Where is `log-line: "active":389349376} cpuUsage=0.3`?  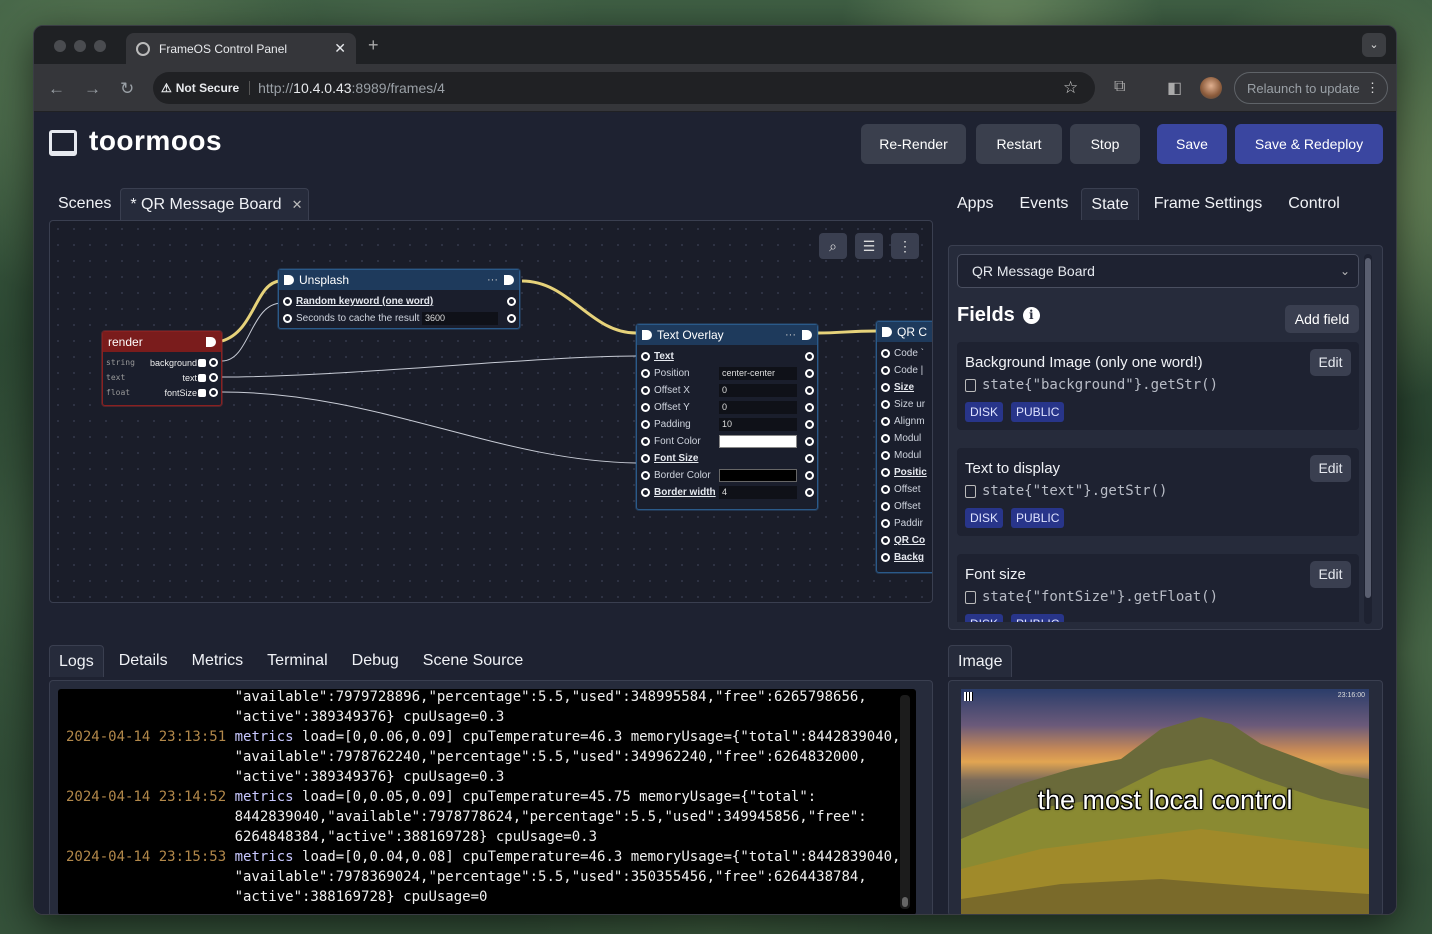
log-line: "active":389349376} cpuUsage=0.3 is located at coordinates (369, 777).